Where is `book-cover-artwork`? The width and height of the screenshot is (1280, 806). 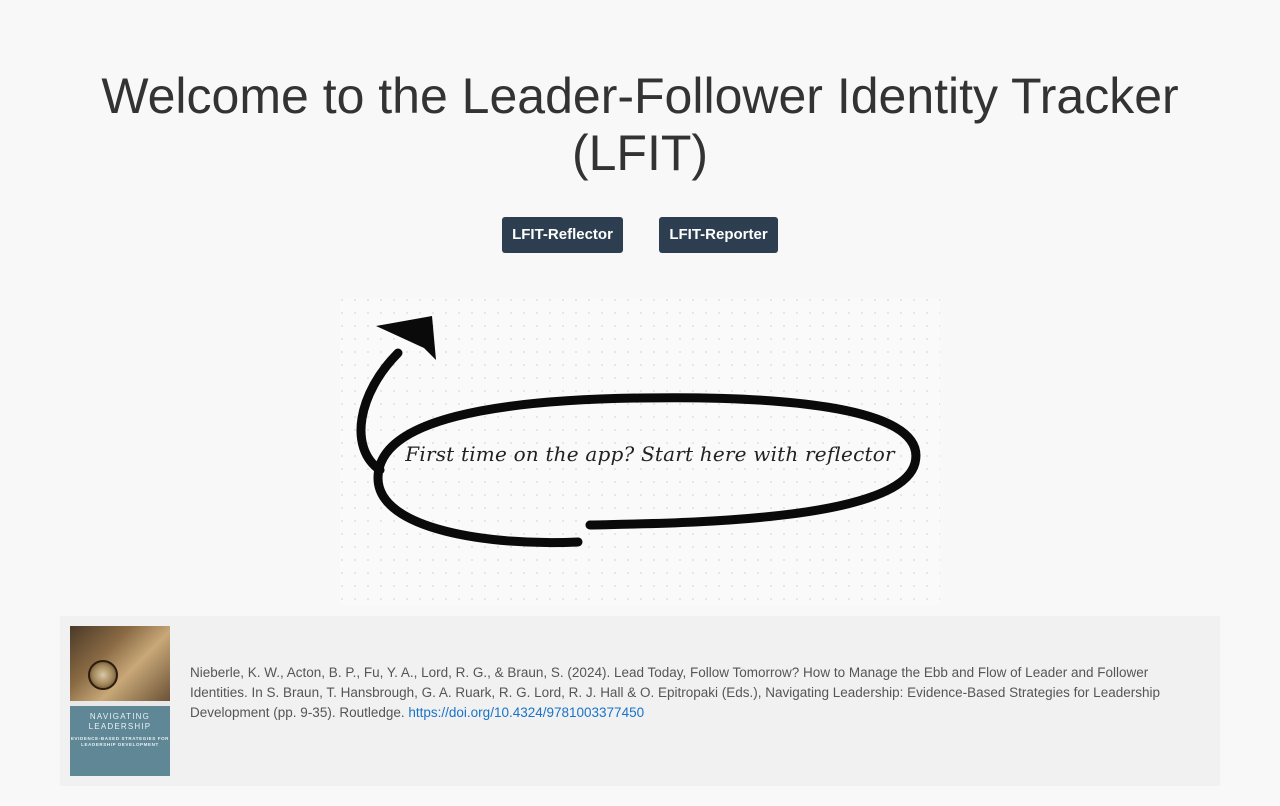 book-cover-artwork is located at coordinates (120, 663).